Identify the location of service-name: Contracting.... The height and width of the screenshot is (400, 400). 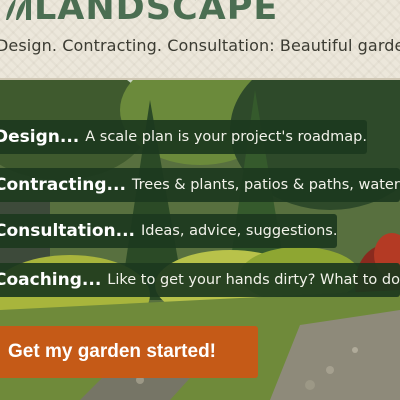
(63, 185).